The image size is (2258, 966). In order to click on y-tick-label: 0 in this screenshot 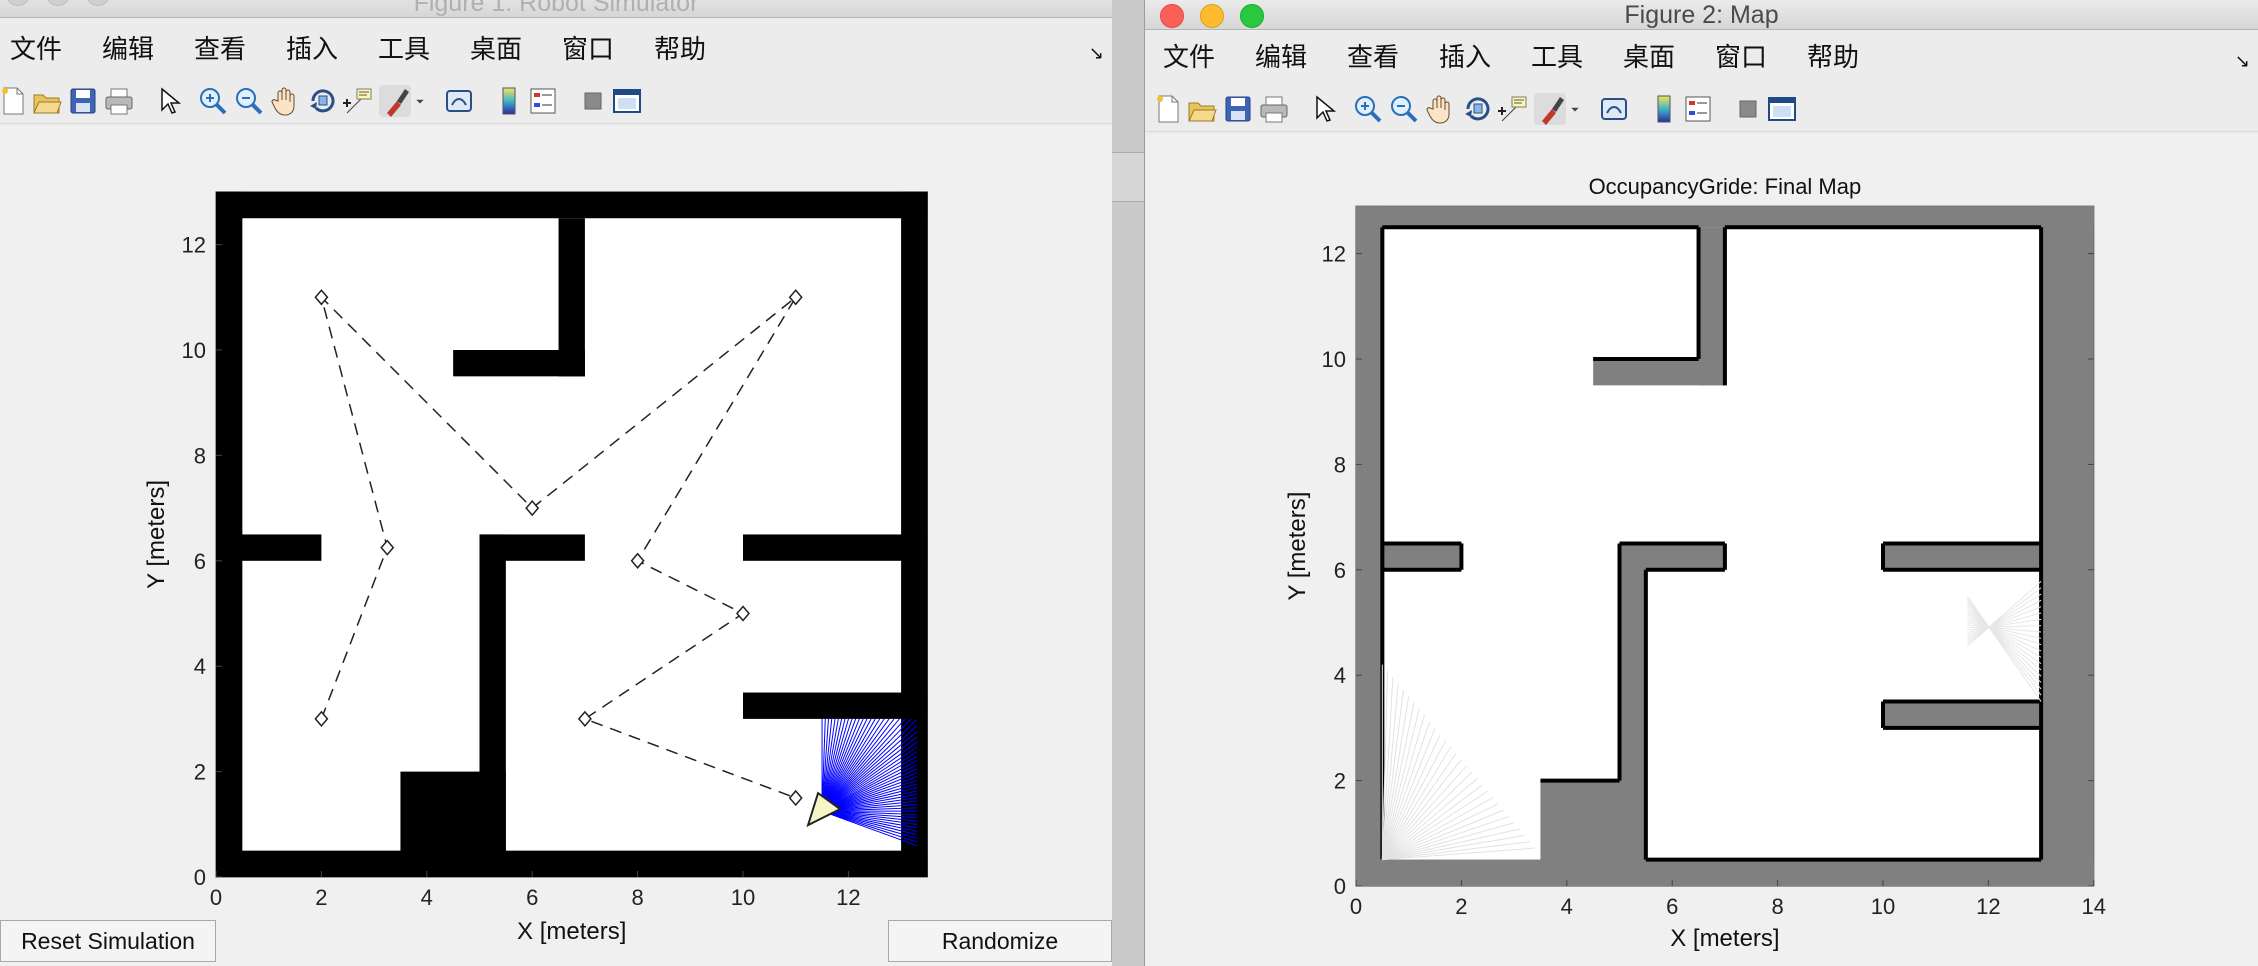, I will do `click(1340, 886)`.